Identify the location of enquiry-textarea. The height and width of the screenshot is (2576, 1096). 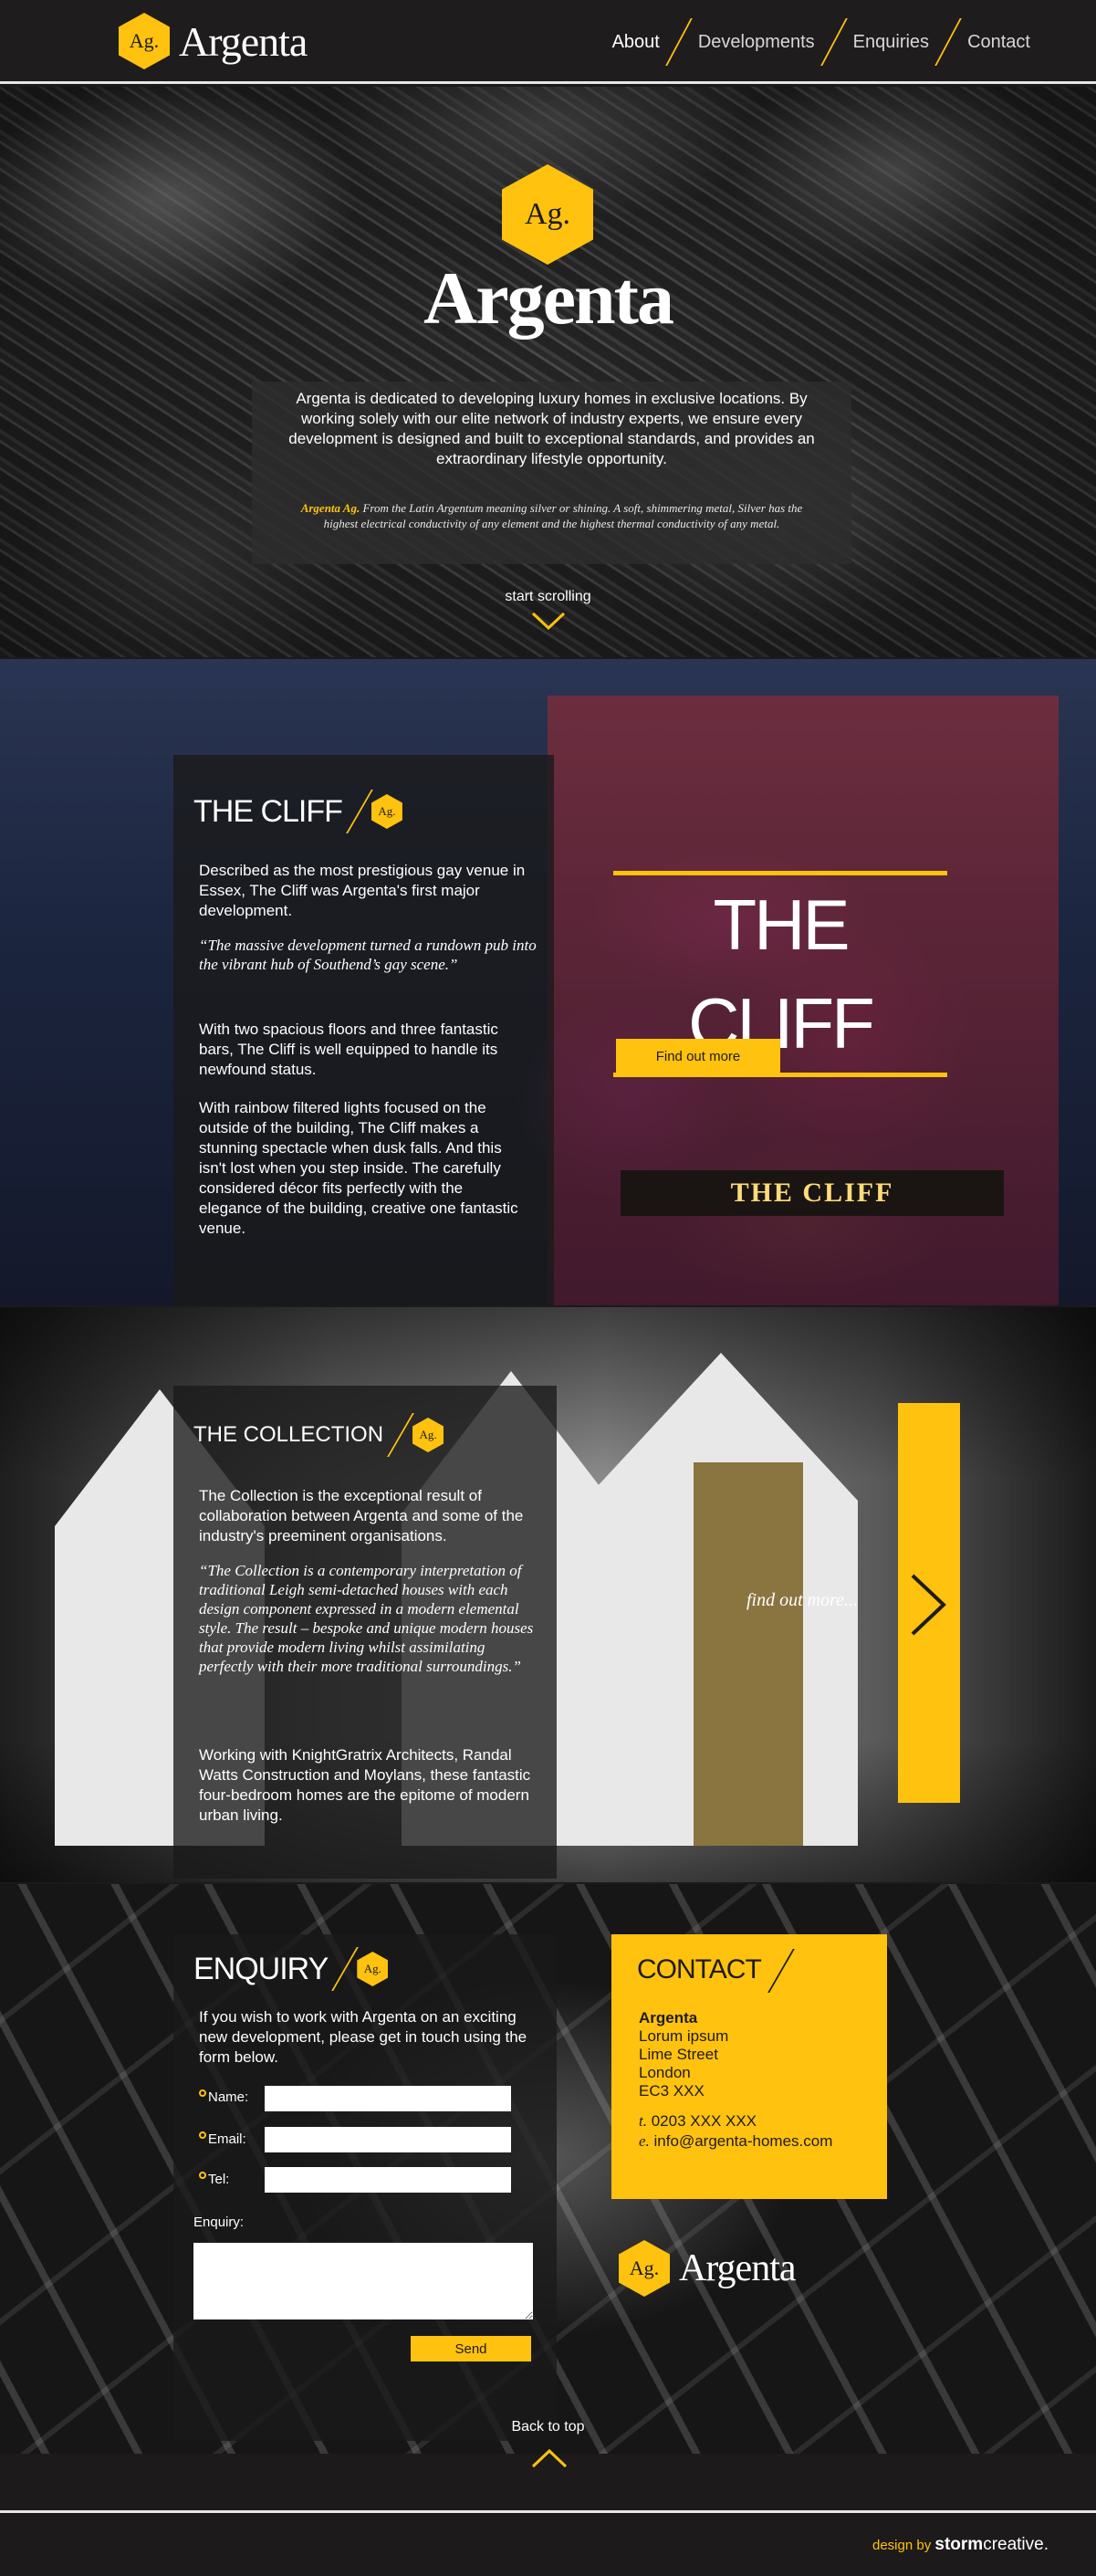
(363, 2281).